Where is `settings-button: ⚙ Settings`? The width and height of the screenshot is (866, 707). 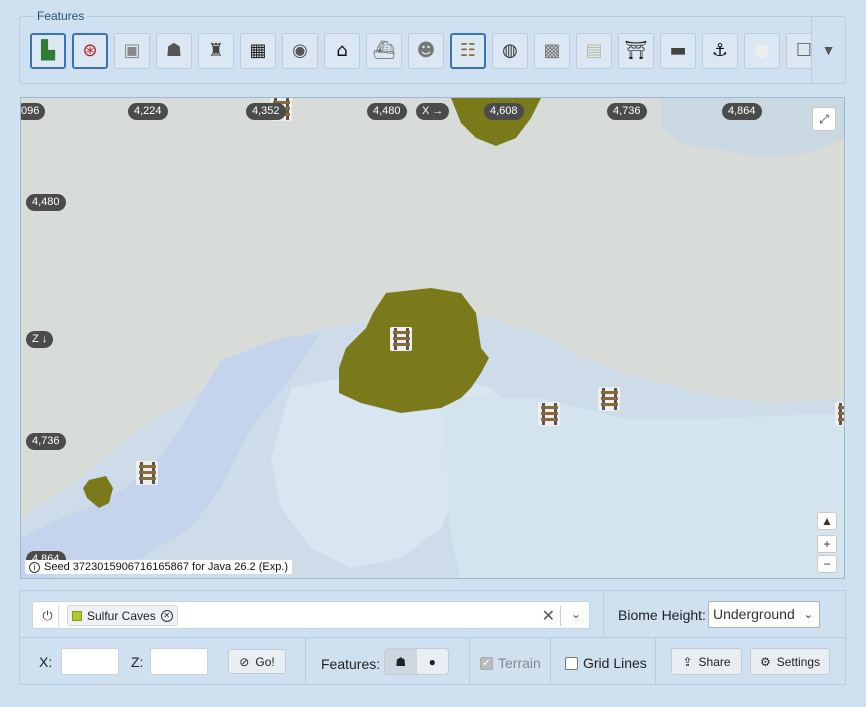
settings-button: ⚙ Settings is located at coordinates (790, 661).